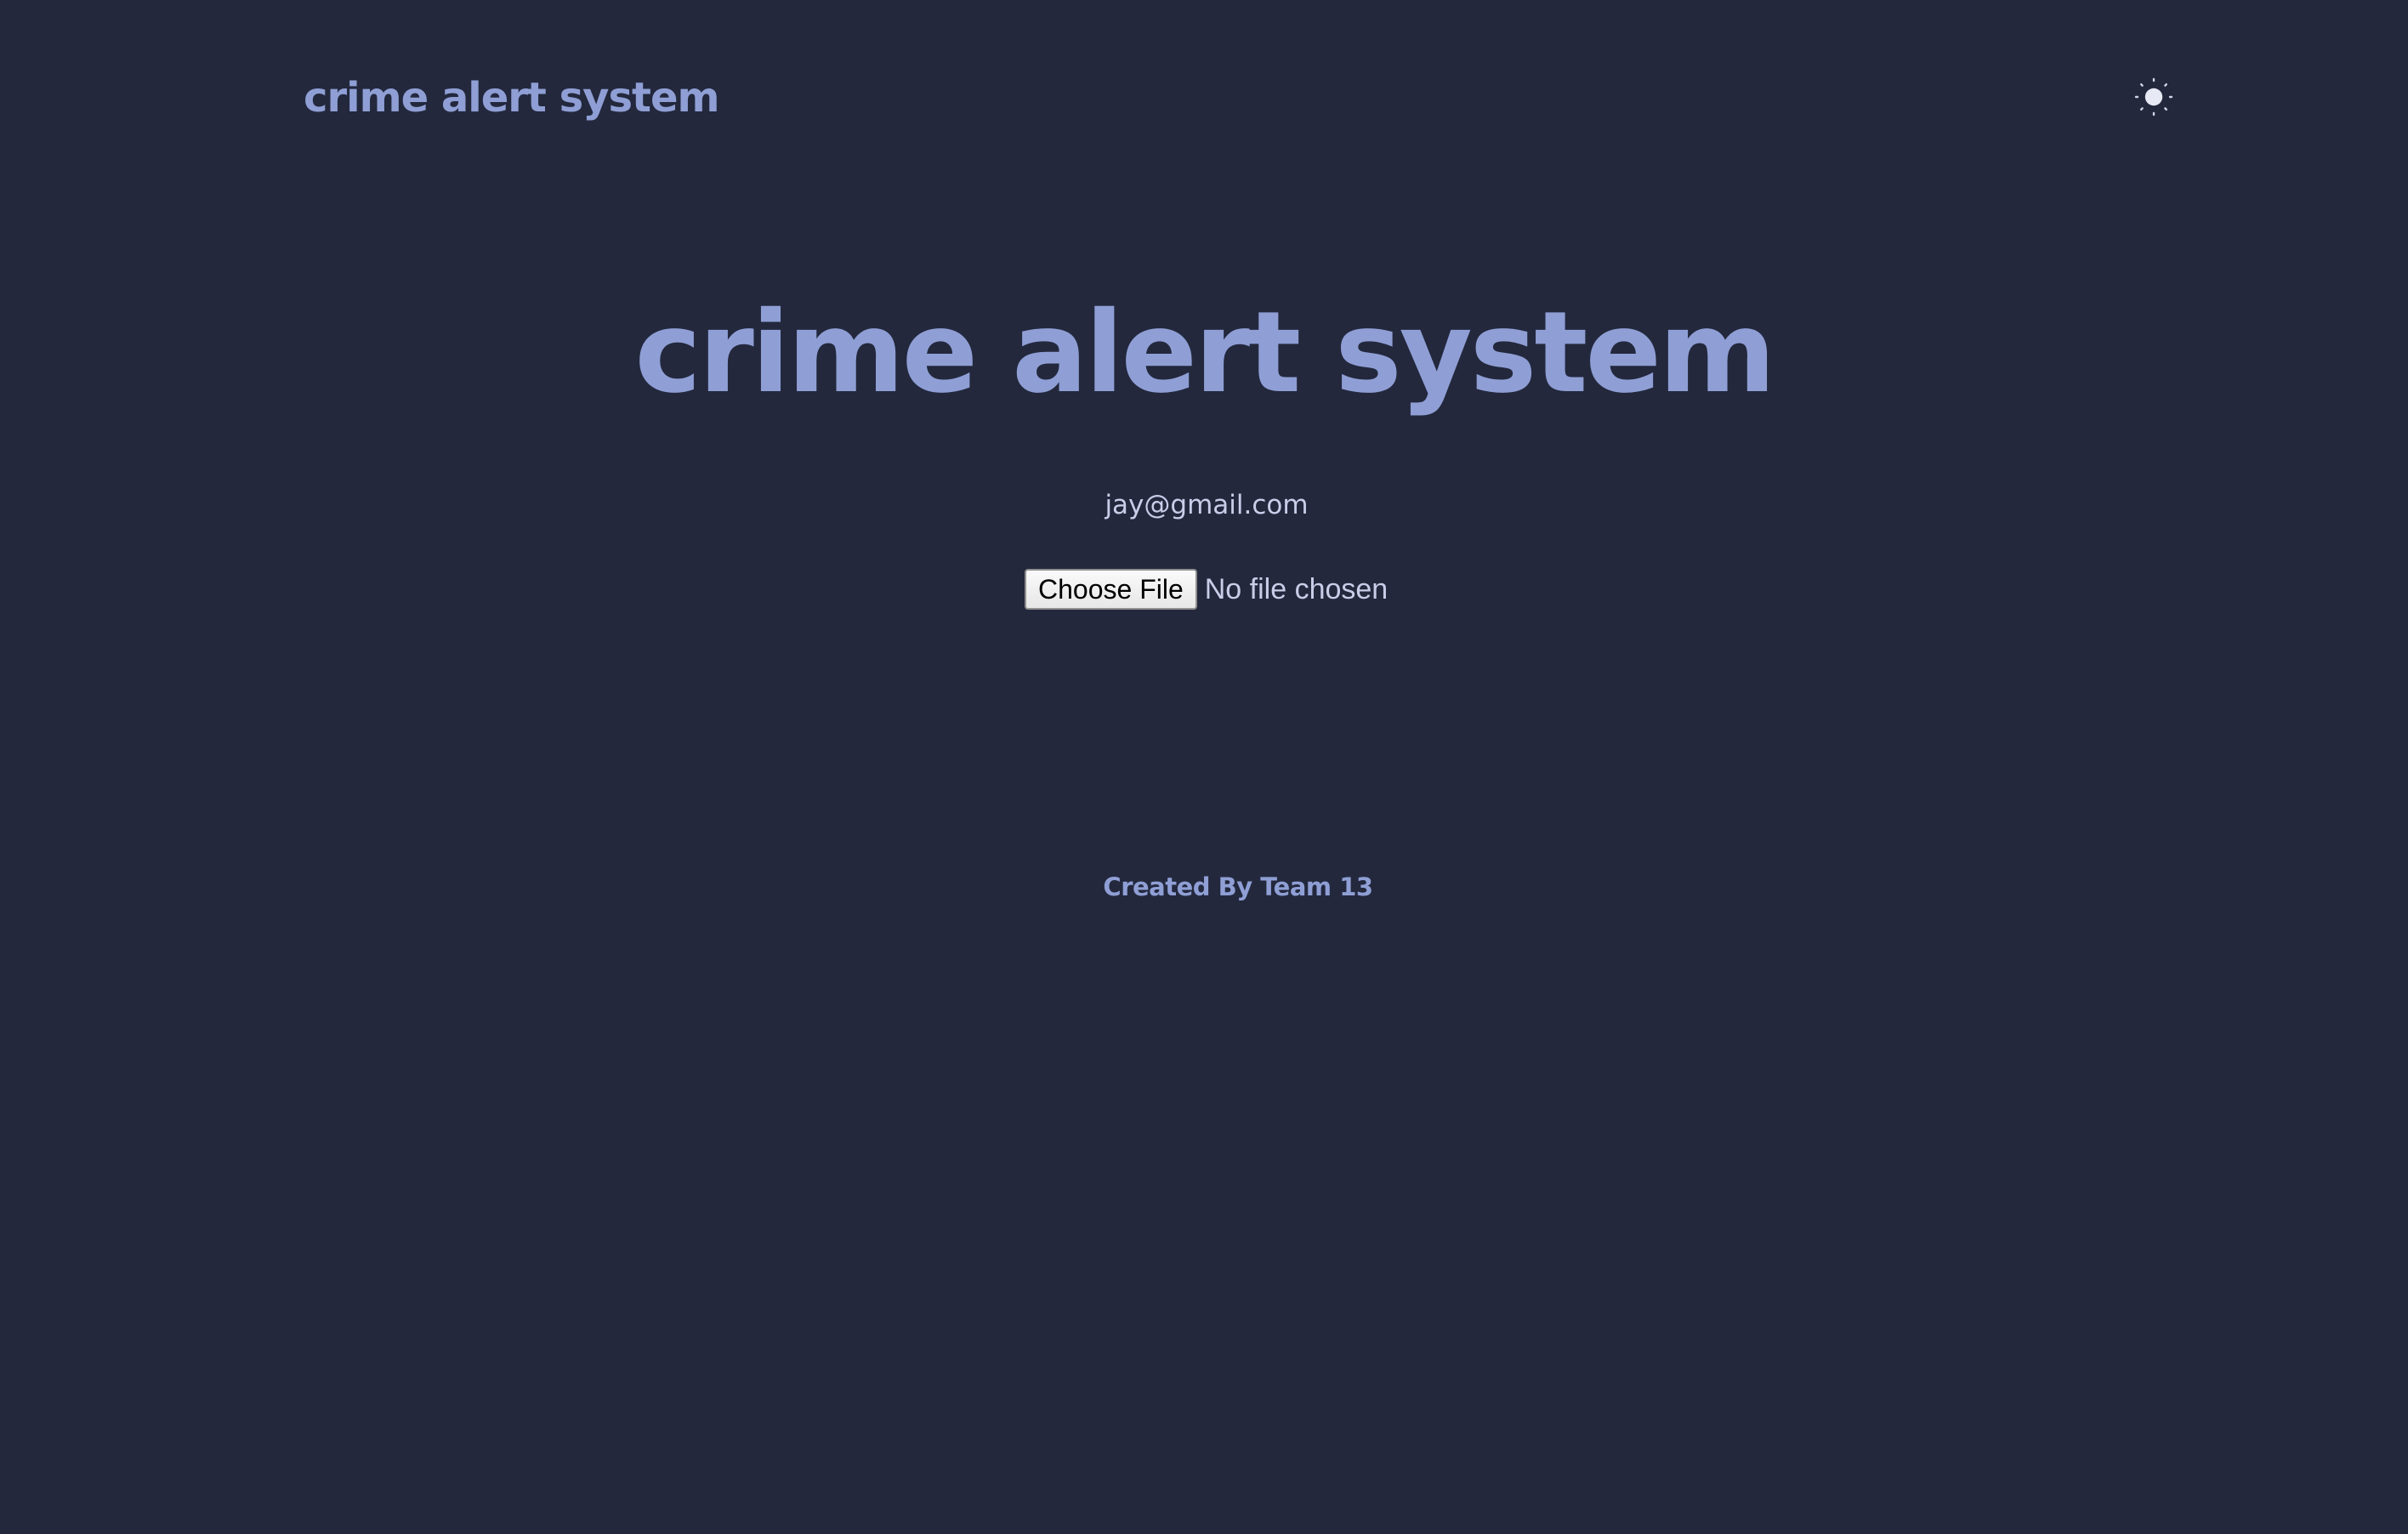 The image size is (2408, 1534). Describe the element at coordinates (1296, 589) in the screenshot. I see `file-status-text: No file chosen` at that location.